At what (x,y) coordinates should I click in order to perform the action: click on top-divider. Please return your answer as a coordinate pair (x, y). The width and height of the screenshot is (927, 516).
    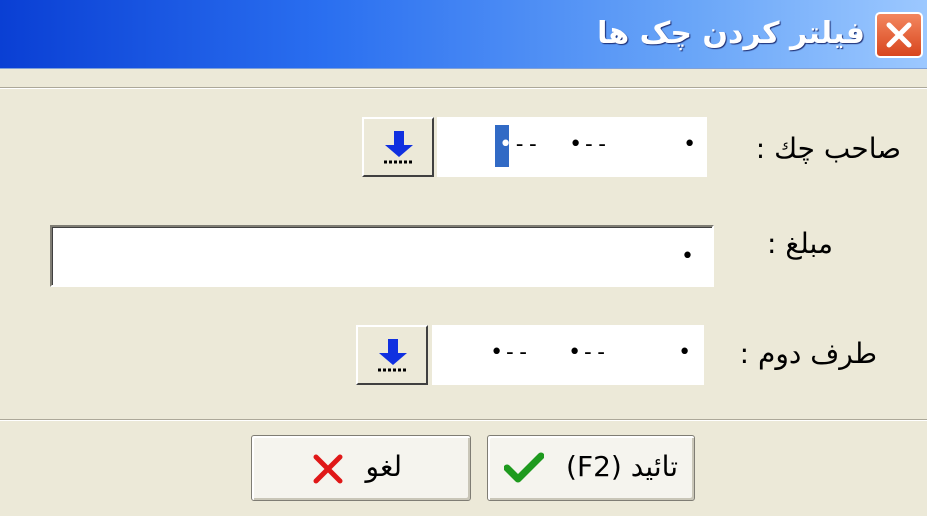
    Looking at the image, I should click on (463, 88).